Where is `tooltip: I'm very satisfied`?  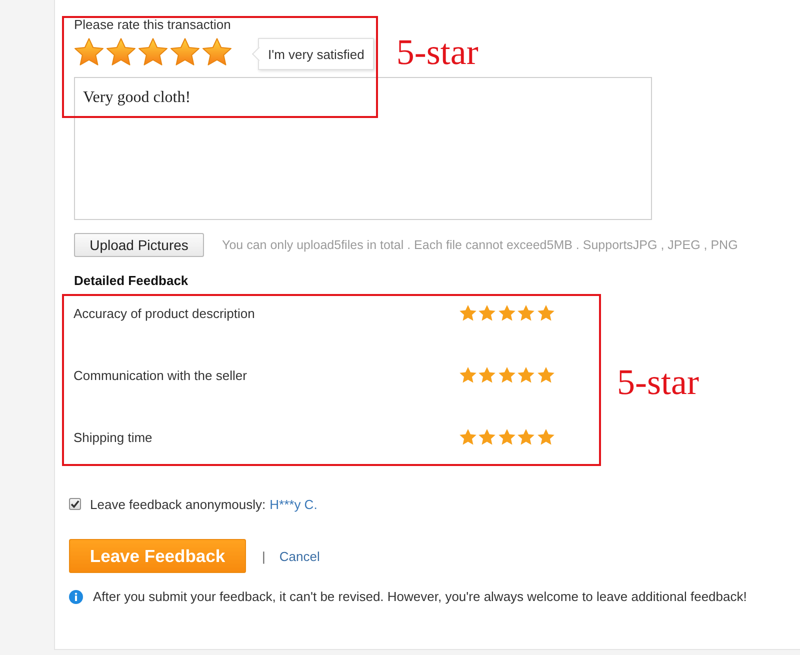
tooltip: I'm very satisfied is located at coordinates (312, 54).